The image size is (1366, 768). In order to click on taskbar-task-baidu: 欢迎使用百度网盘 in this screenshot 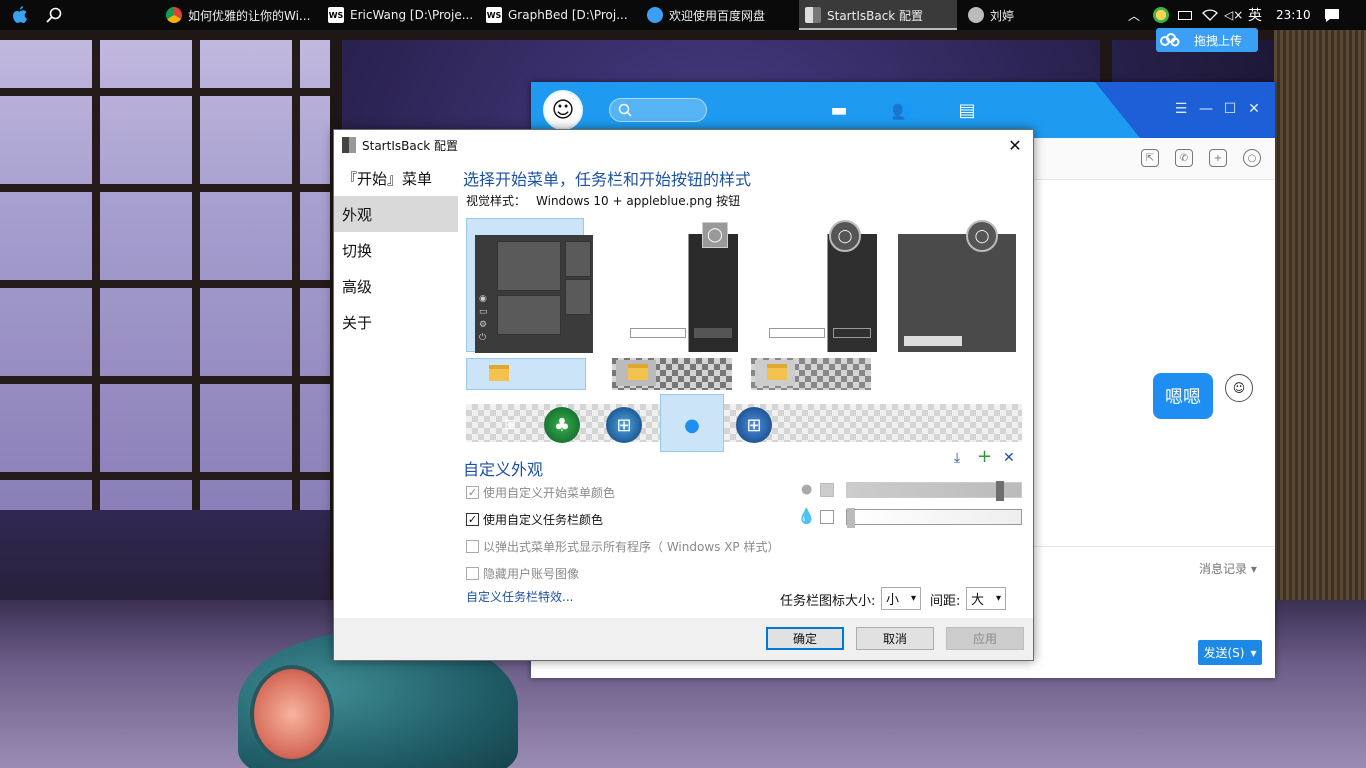, I will do `click(718, 15)`.